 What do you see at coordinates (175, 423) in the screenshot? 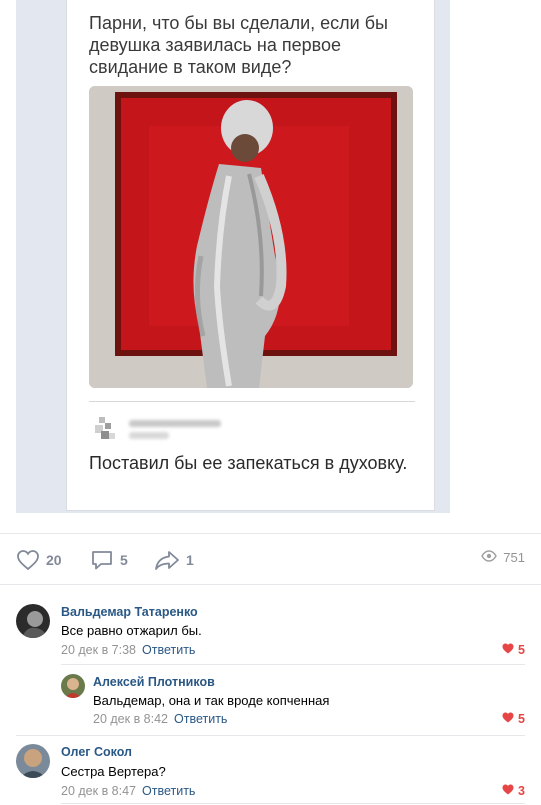
I see `blurred-name` at bounding box center [175, 423].